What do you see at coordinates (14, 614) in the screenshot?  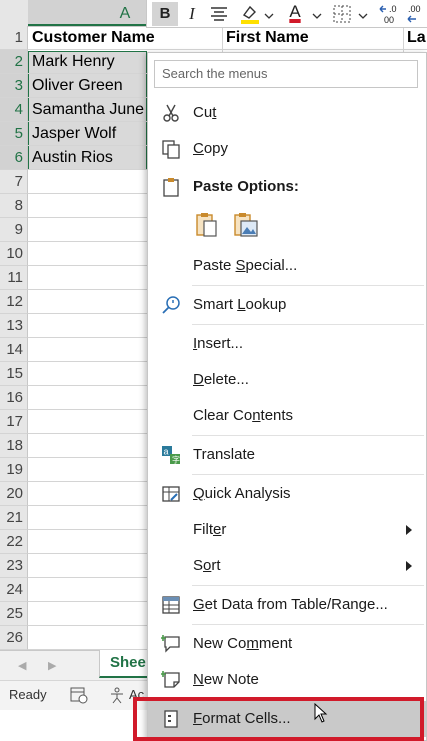 I see `row-header: 25` at bounding box center [14, 614].